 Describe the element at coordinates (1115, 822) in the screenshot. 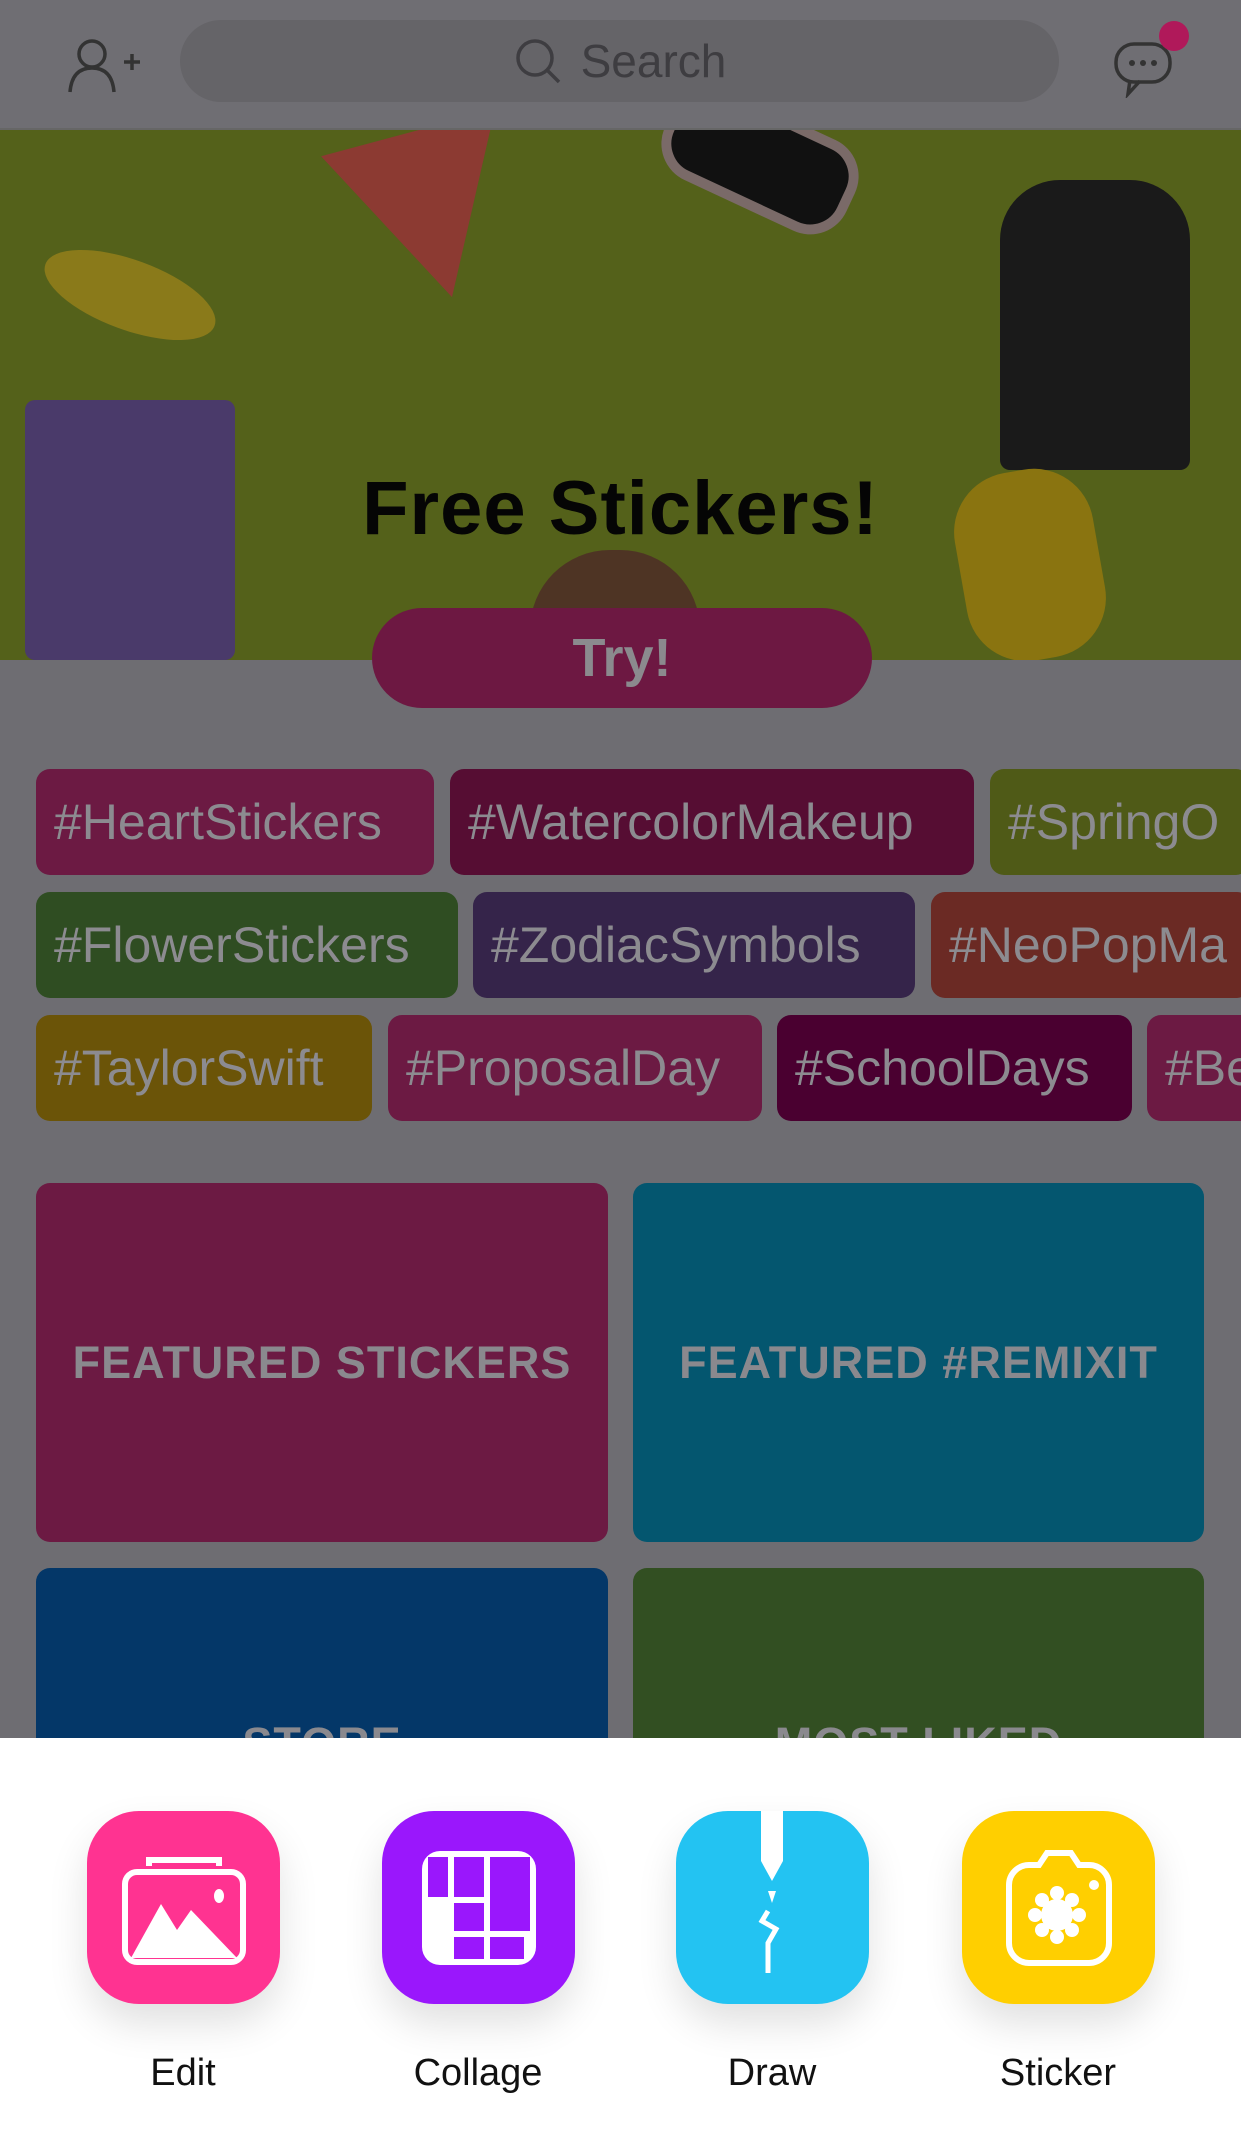

I see `tag-chip: #SpringO` at that location.